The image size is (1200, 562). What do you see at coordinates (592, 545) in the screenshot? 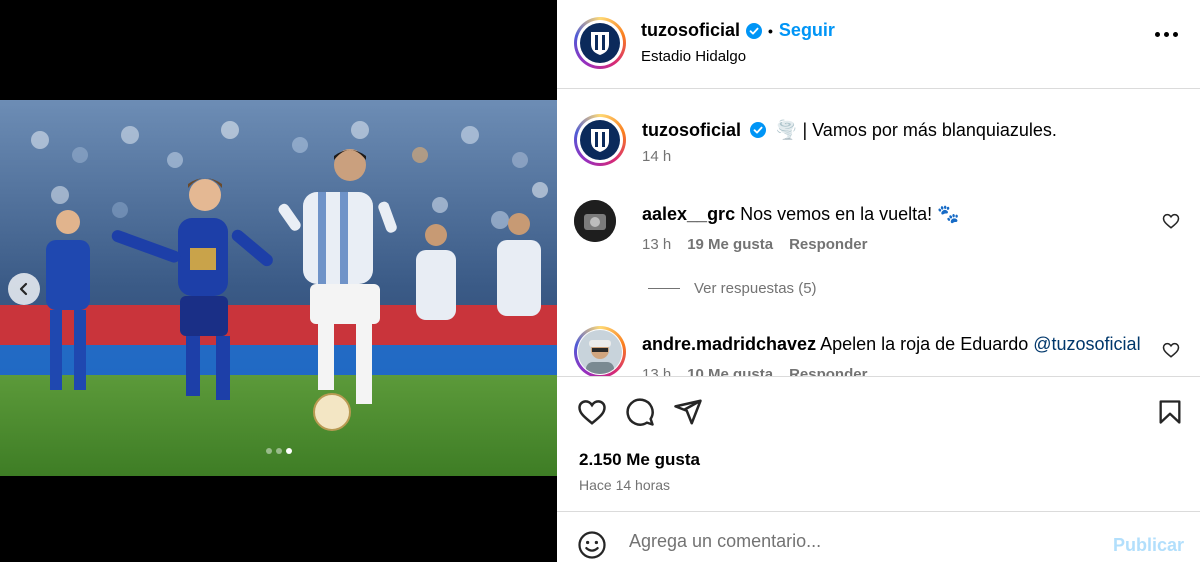
I see `emoji-icon` at bounding box center [592, 545].